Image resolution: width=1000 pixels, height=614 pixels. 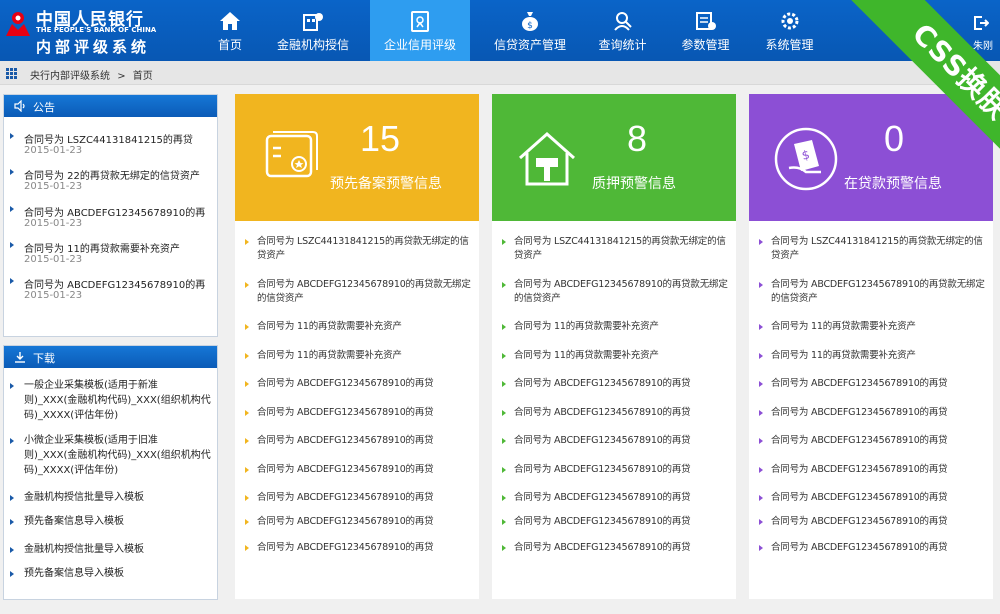 What do you see at coordinates (70, 76) in the screenshot?
I see `breadcrumb-root: 央行内部评级系统` at bounding box center [70, 76].